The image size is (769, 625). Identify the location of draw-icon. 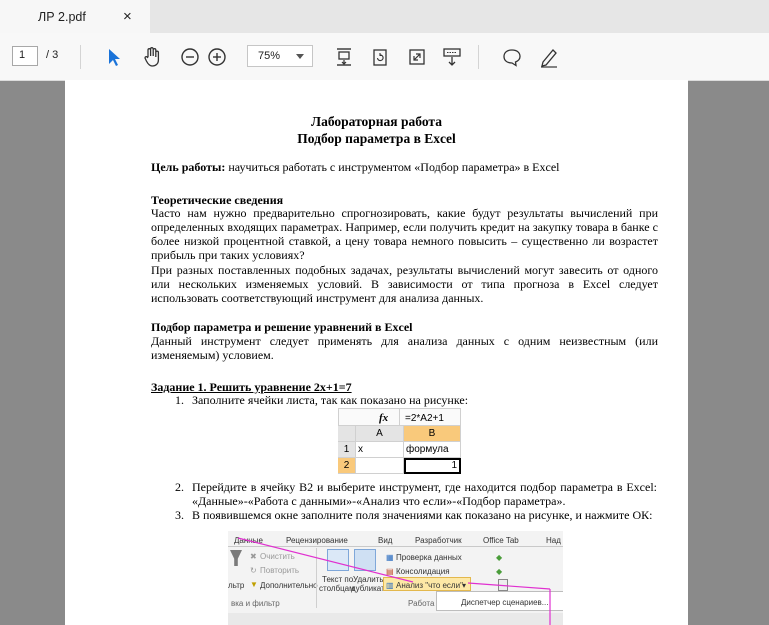
(549, 57).